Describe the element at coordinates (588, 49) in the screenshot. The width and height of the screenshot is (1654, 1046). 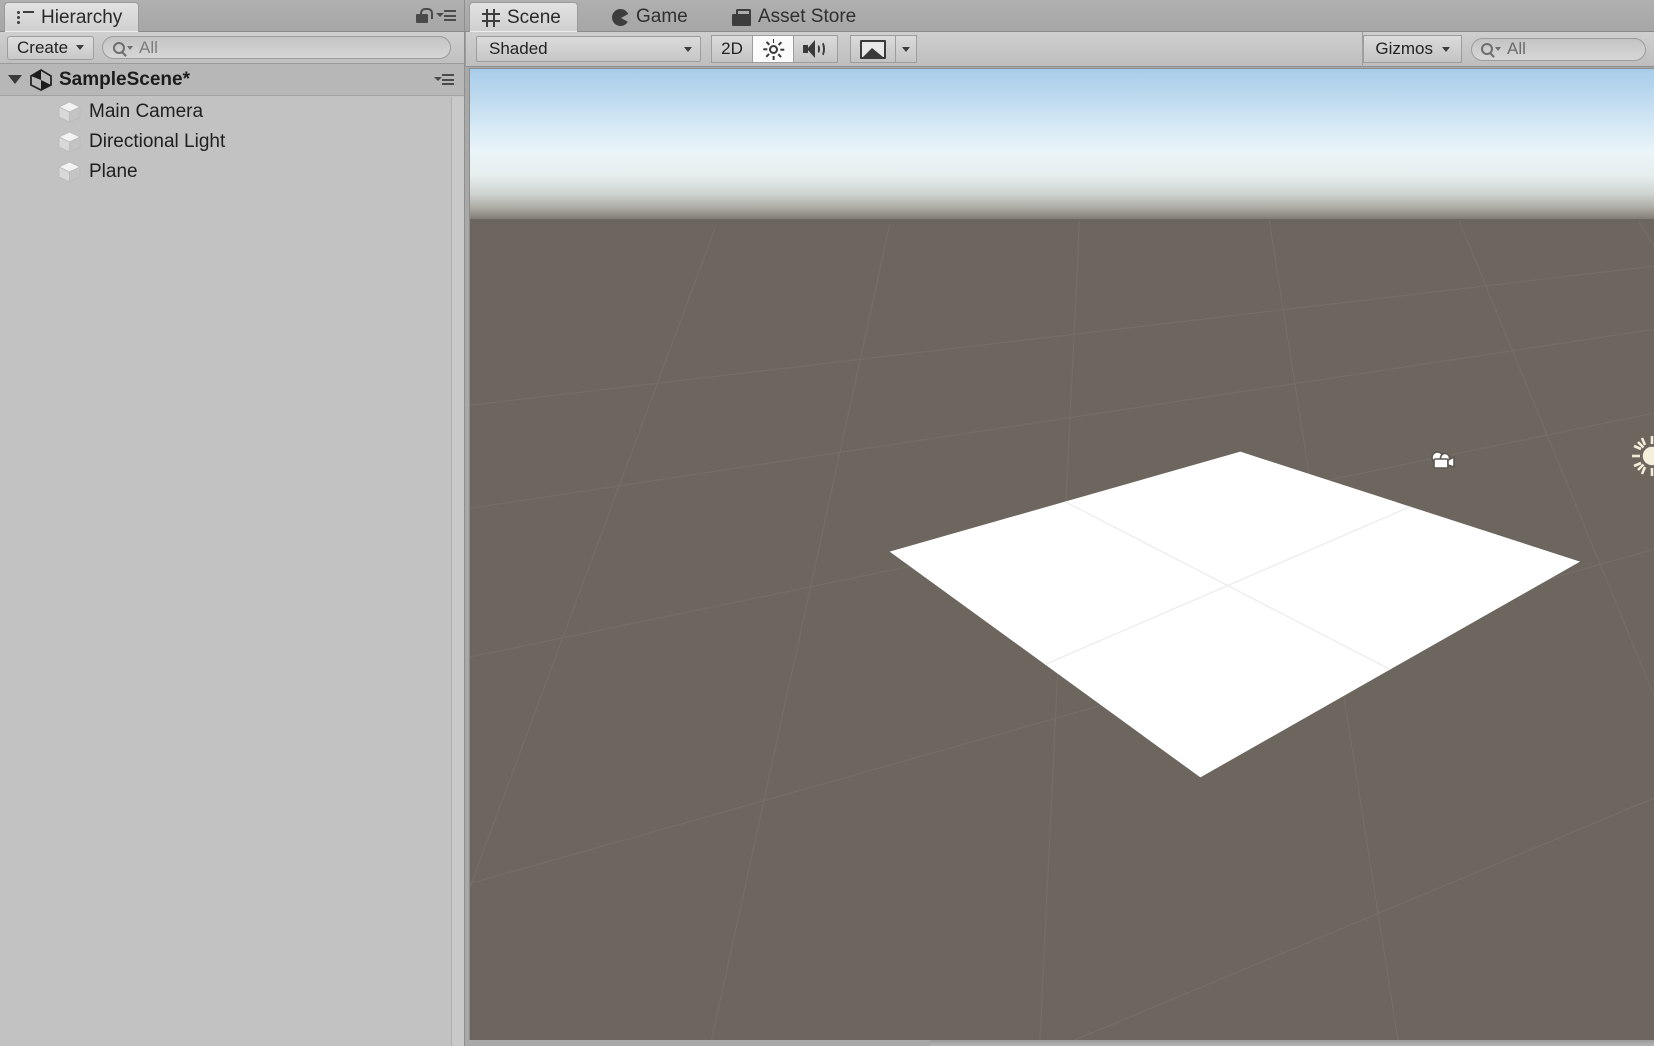
I see `shading-mode-dropdown: Shaded` at that location.